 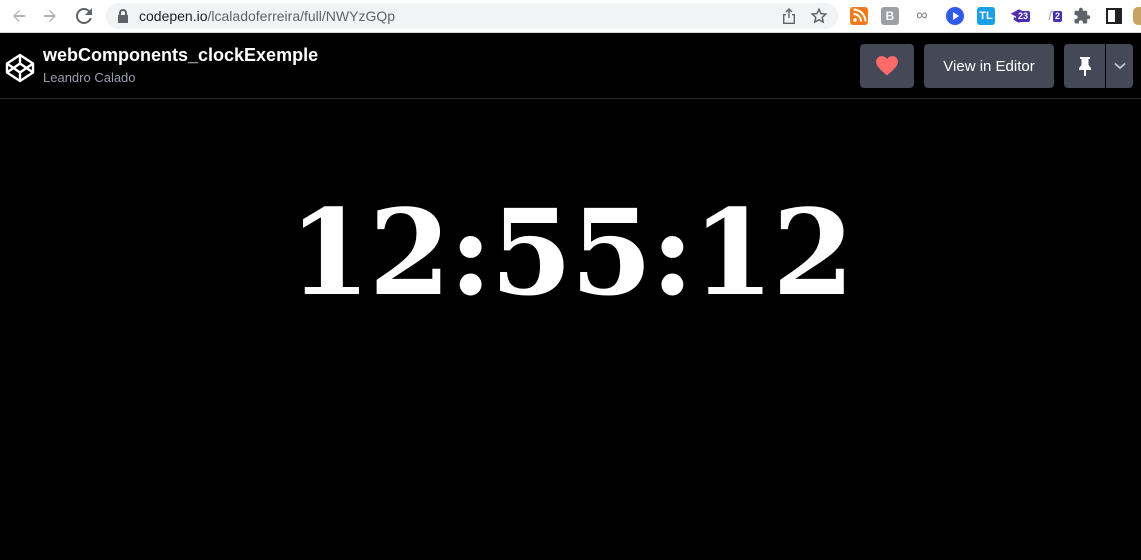 I want to click on arrow-left-icon, so click(x=19, y=16).